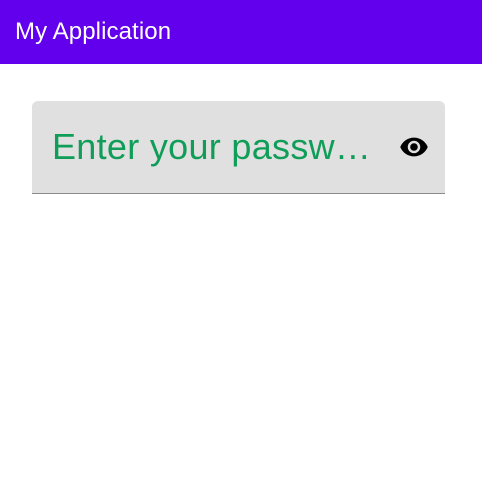 The height and width of the screenshot is (488, 482). Describe the element at coordinates (241, 32) in the screenshot. I see `app-bar: My Application` at that location.